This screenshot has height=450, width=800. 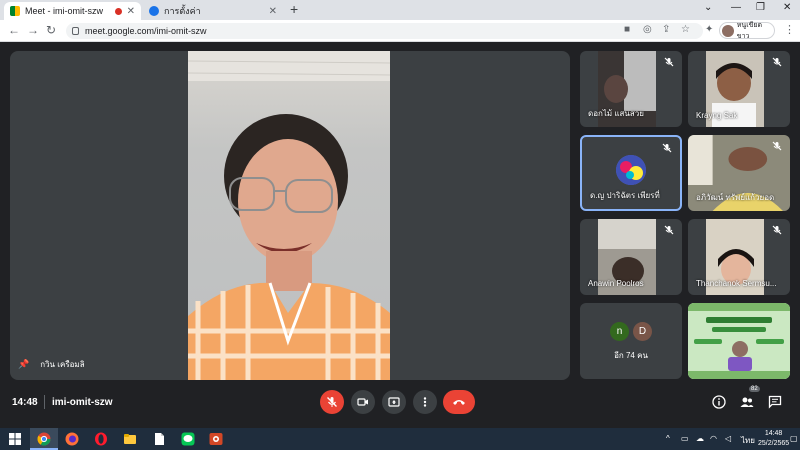 What do you see at coordinates (728, 438) in the screenshot?
I see `volume-icon: ◁` at bounding box center [728, 438].